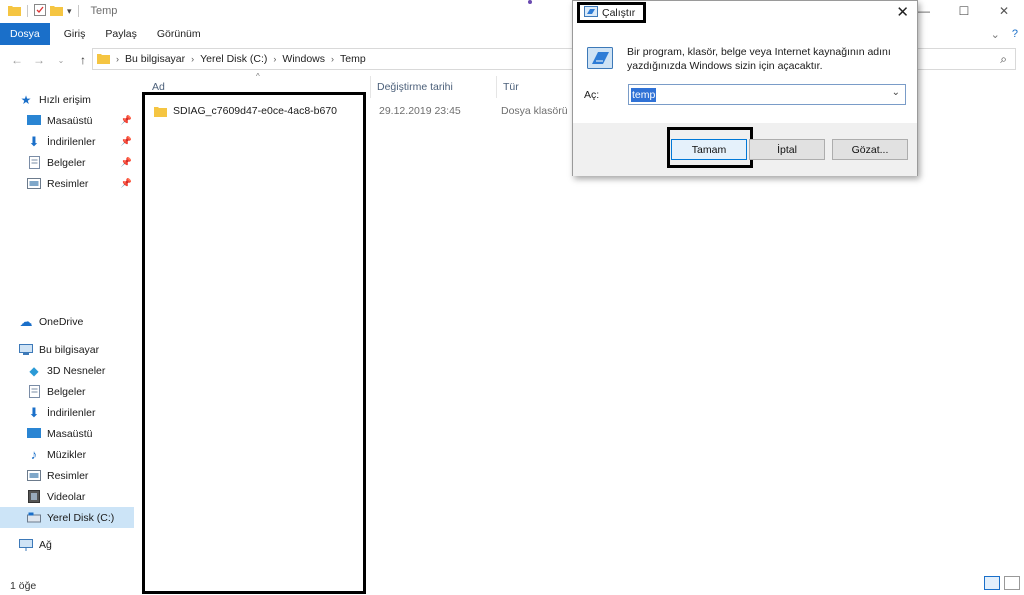  Describe the element at coordinates (34, 121) in the screenshot. I see `desktop-icon` at that location.